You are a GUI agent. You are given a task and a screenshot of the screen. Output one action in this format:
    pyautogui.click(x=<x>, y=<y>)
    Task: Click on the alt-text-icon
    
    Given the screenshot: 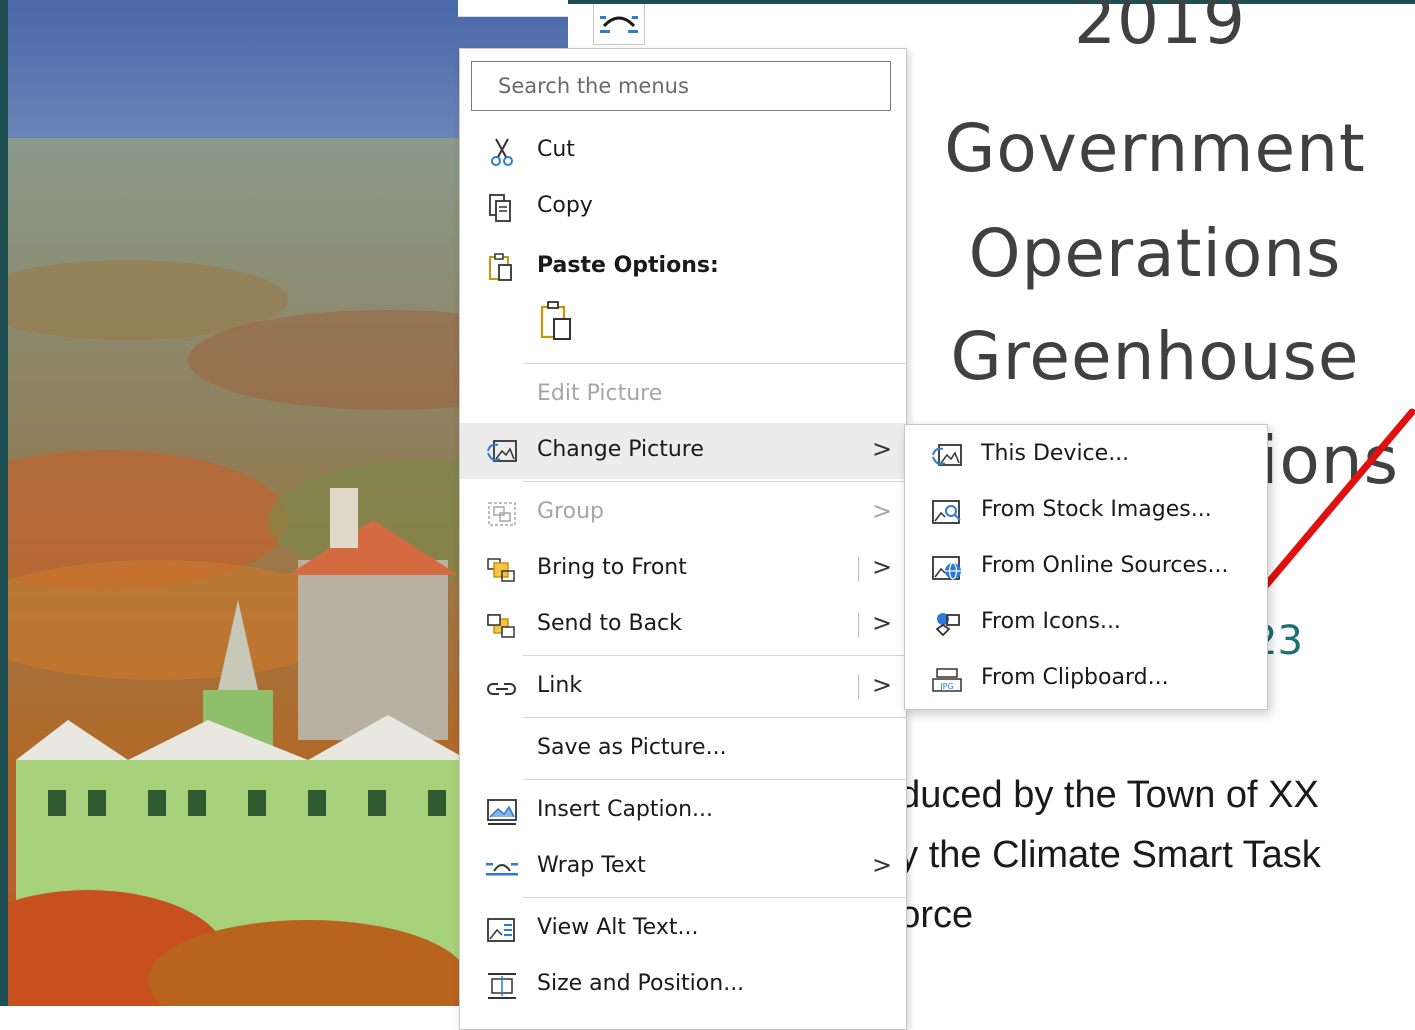 What is the action you would take?
    pyautogui.click(x=501, y=930)
    